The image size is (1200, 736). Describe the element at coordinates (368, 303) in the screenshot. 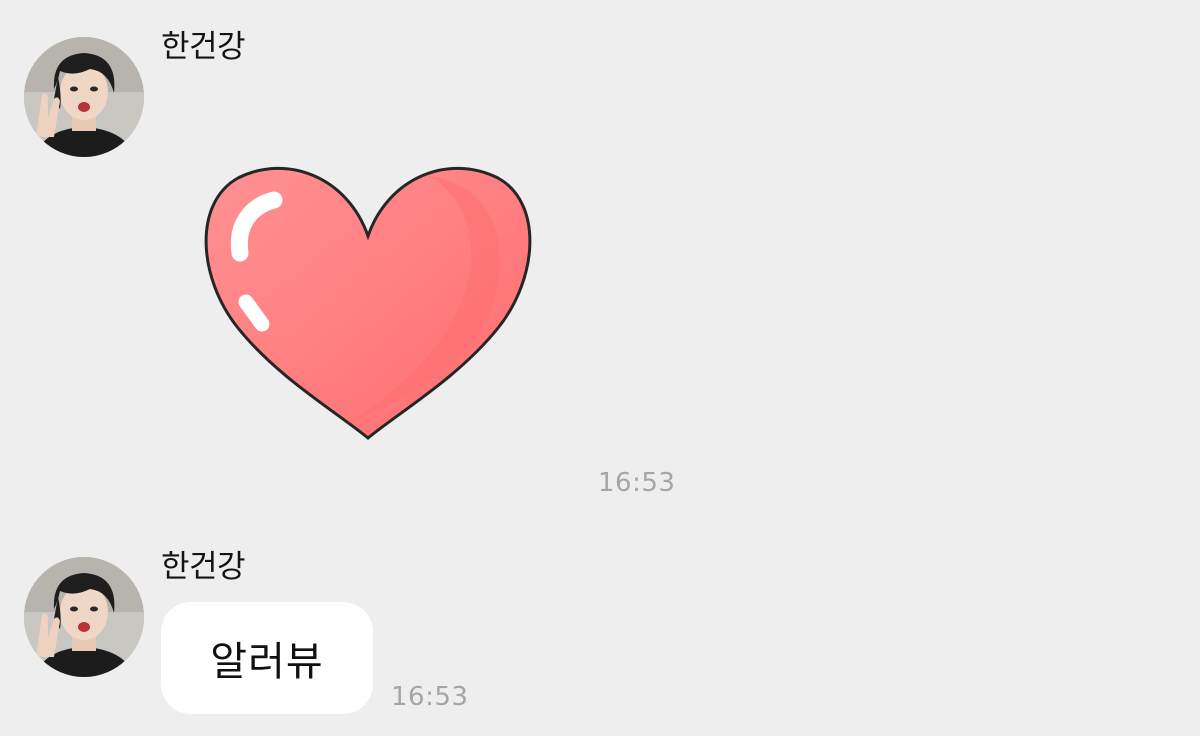

I see `heart-sticker-icon` at that location.